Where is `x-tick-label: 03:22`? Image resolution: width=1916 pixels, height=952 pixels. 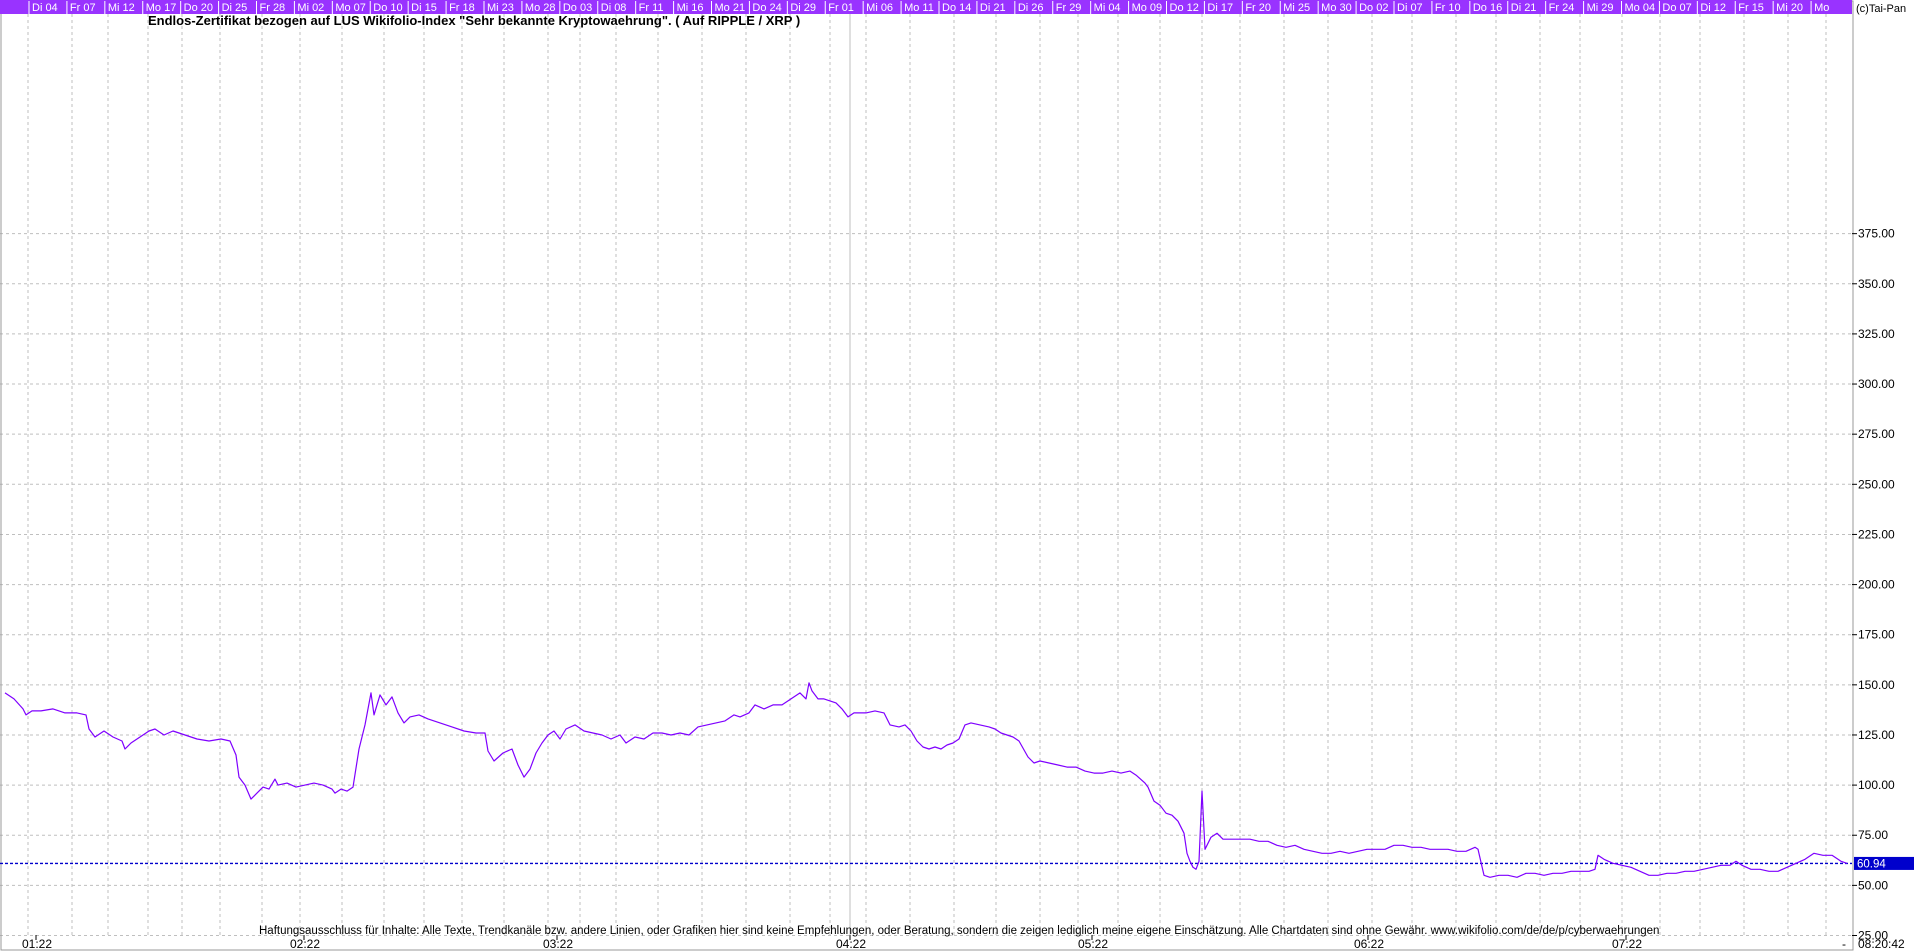 x-tick-label: 03:22 is located at coordinates (558, 944).